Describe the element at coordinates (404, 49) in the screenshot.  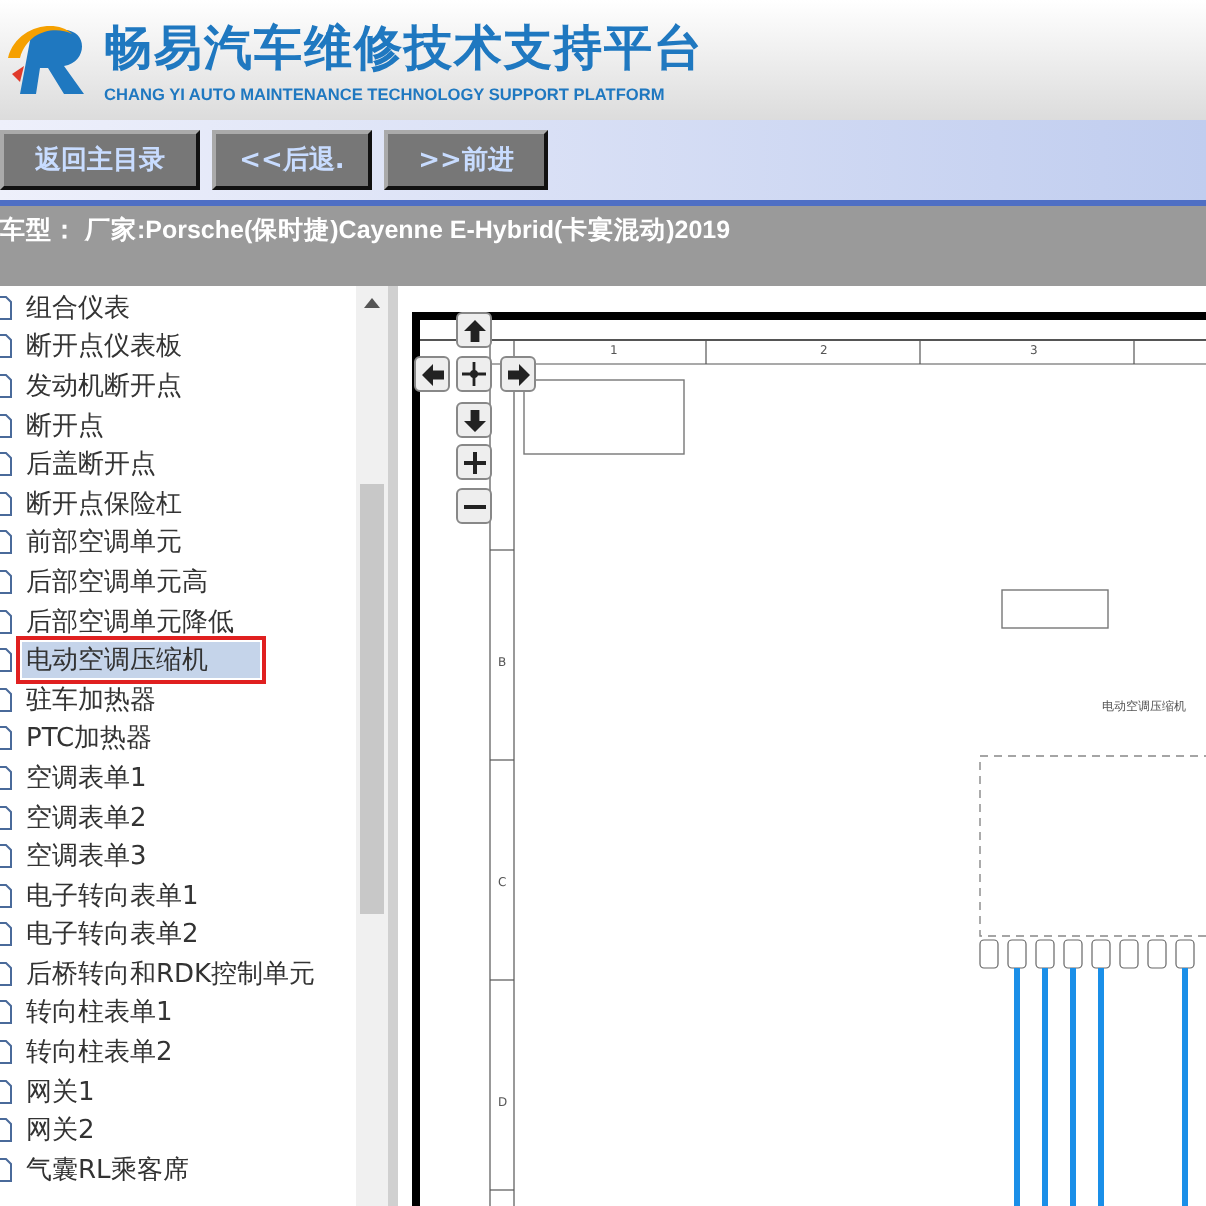
I see `site-title: 畅易汽车维修技术支持平台` at that location.